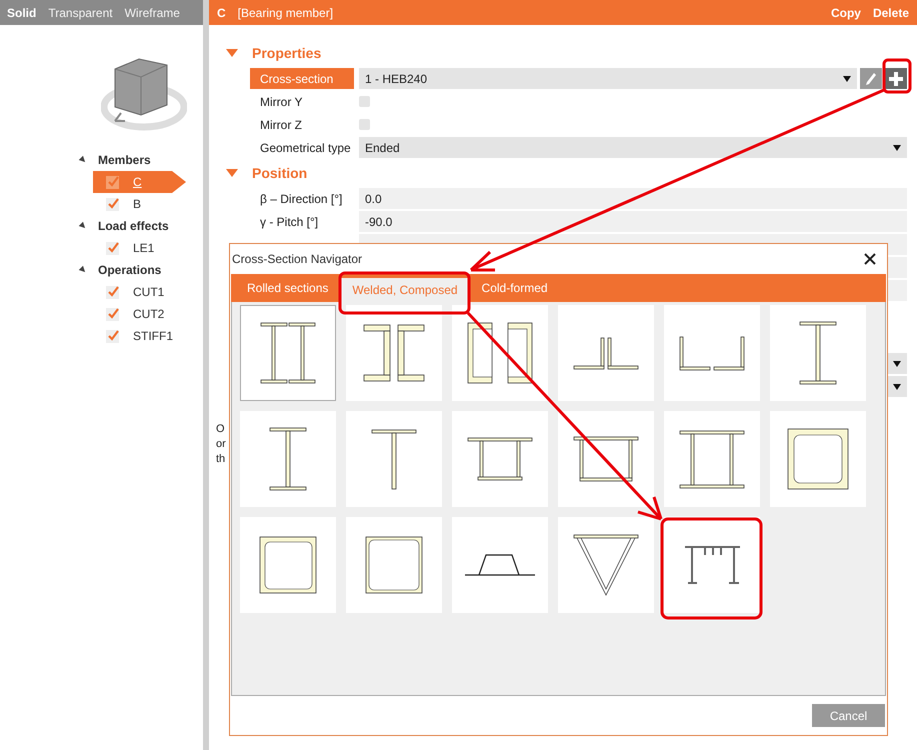  I want to click on action-link: Copy, so click(845, 13).